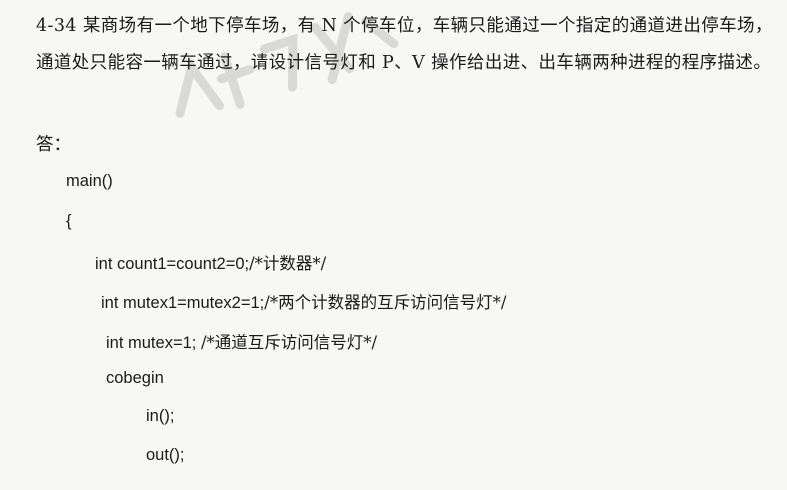 This screenshot has height=490, width=787. What do you see at coordinates (135, 378) in the screenshot?
I see `code-line-cobegin: cobegin` at bounding box center [135, 378].